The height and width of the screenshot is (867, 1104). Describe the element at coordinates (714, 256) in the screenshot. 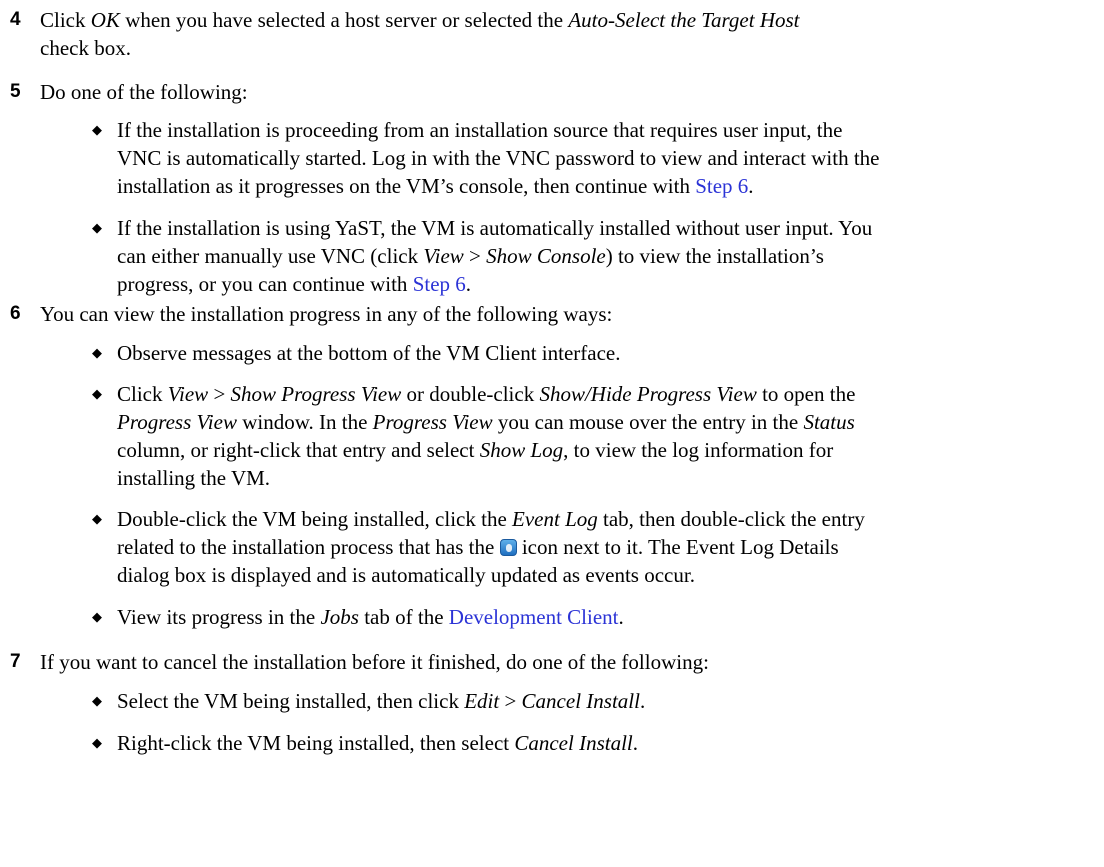

I see `text: ) to view the installation’s` at that location.